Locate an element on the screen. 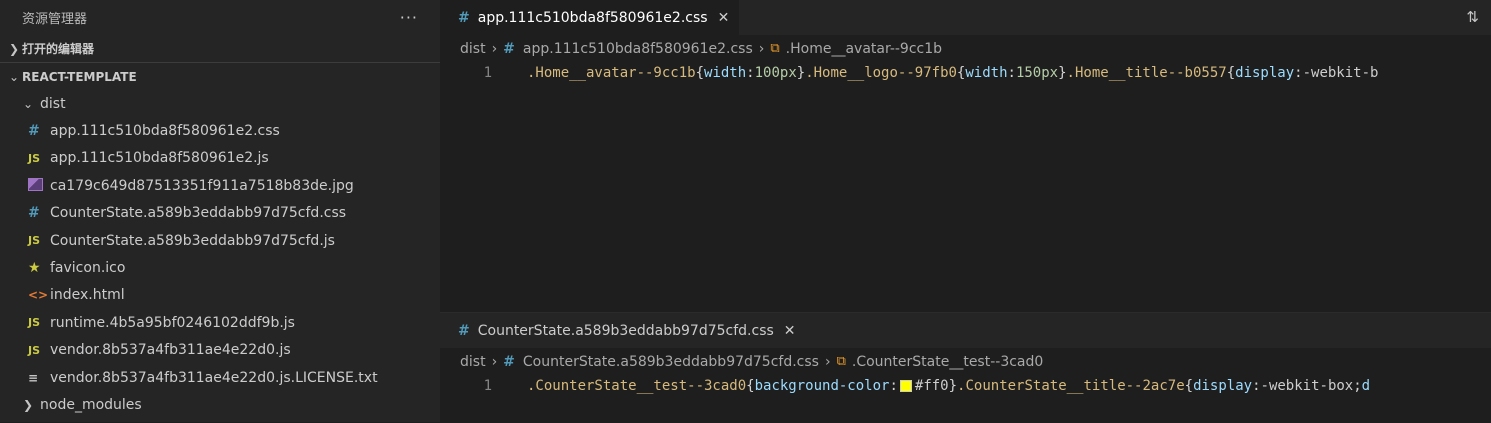 Image resolution: width=1491 pixels, height=423 pixels. file-item: JS runtime.4b5a95bf0246102ddf9b.js is located at coordinates (220, 322).